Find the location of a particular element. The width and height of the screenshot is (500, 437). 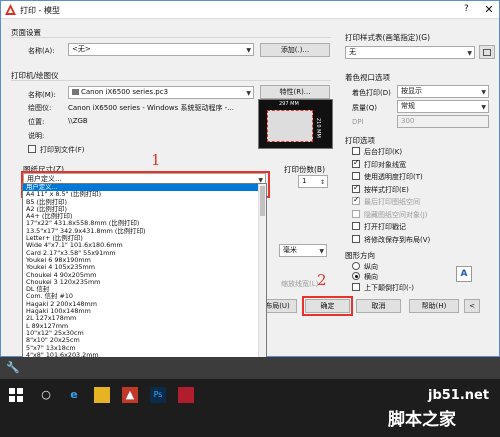

quality-select: 常规 ▼ is located at coordinates (443, 106).